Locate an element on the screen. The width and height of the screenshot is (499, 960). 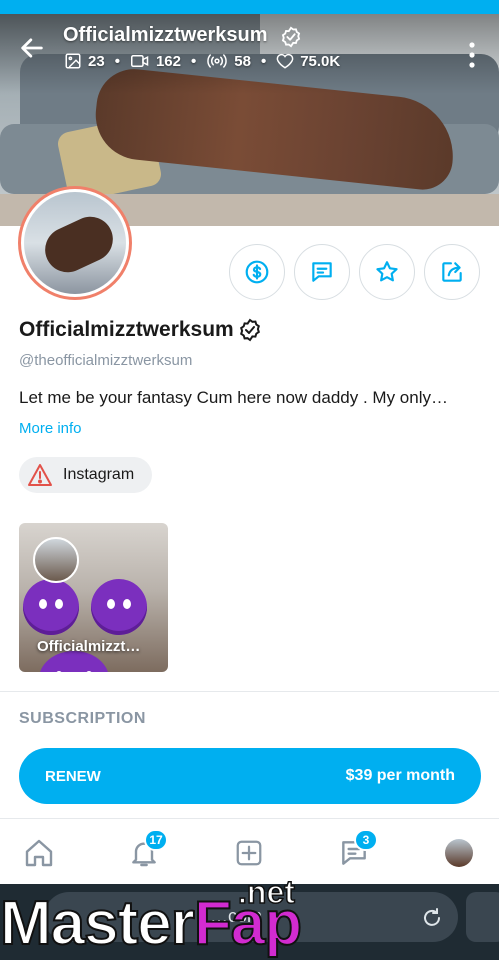
stream-icon is located at coordinates (217, 61).